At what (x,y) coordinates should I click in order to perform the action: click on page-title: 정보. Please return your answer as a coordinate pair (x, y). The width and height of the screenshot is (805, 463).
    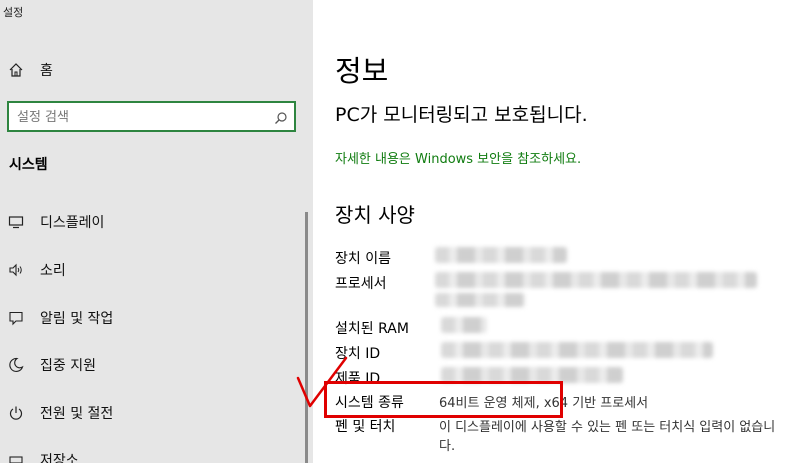
    Looking at the image, I should click on (362, 71).